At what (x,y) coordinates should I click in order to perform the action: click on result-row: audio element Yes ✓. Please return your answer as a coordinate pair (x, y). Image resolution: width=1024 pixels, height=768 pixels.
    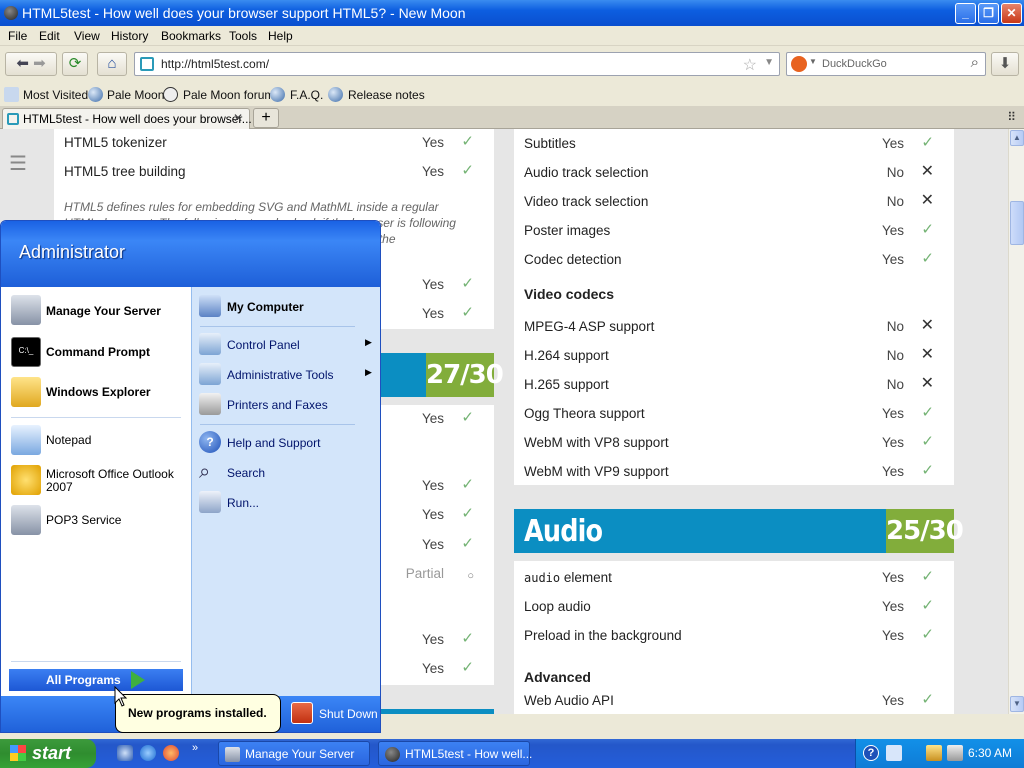
    Looking at the image, I should click on (734, 578).